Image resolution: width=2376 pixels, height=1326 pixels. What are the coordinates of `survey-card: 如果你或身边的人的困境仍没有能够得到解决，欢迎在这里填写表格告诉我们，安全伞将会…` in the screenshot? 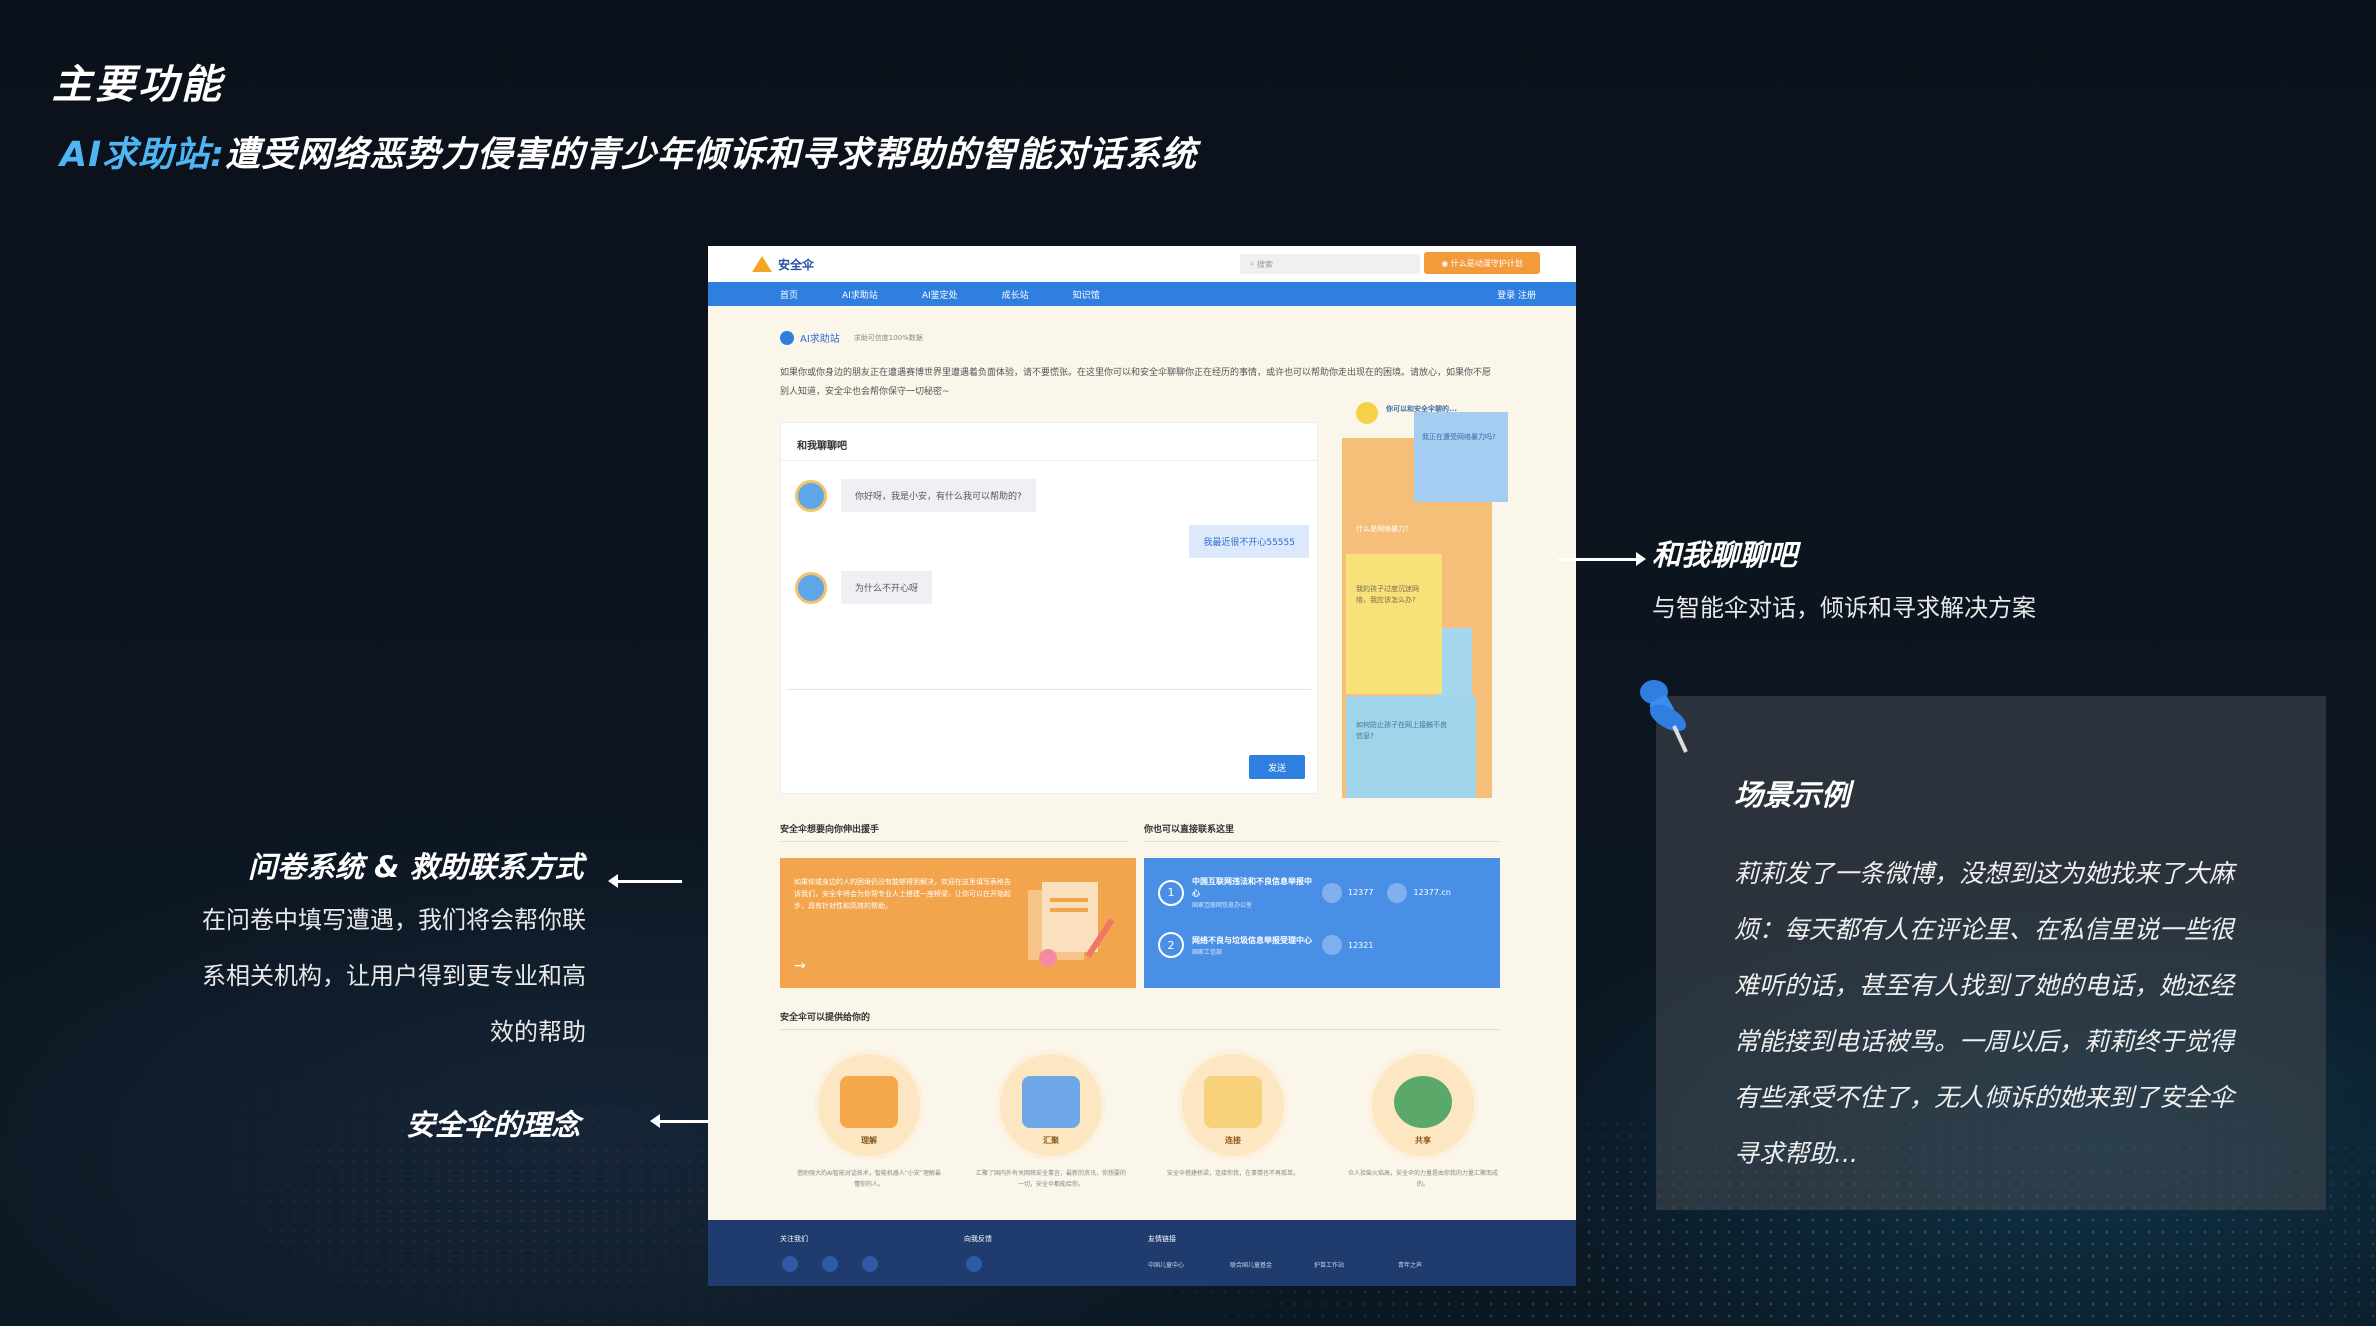 It's located at (958, 923).